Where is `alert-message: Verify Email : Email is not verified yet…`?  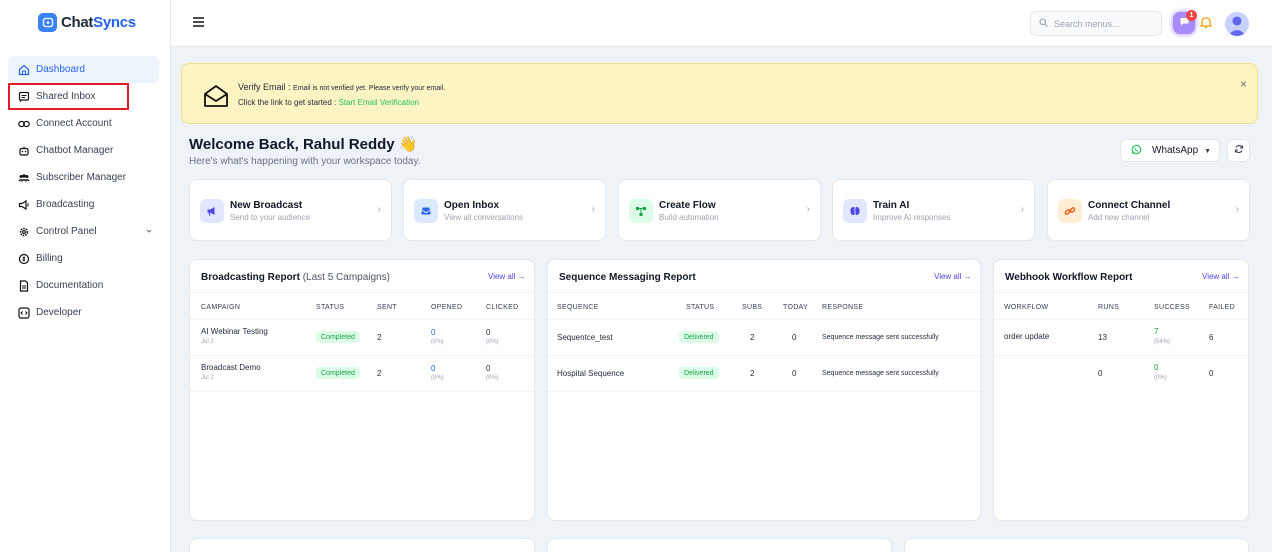 alert-message: Verify Email : Email is not verified yet… is located at coordinates (341, 87).